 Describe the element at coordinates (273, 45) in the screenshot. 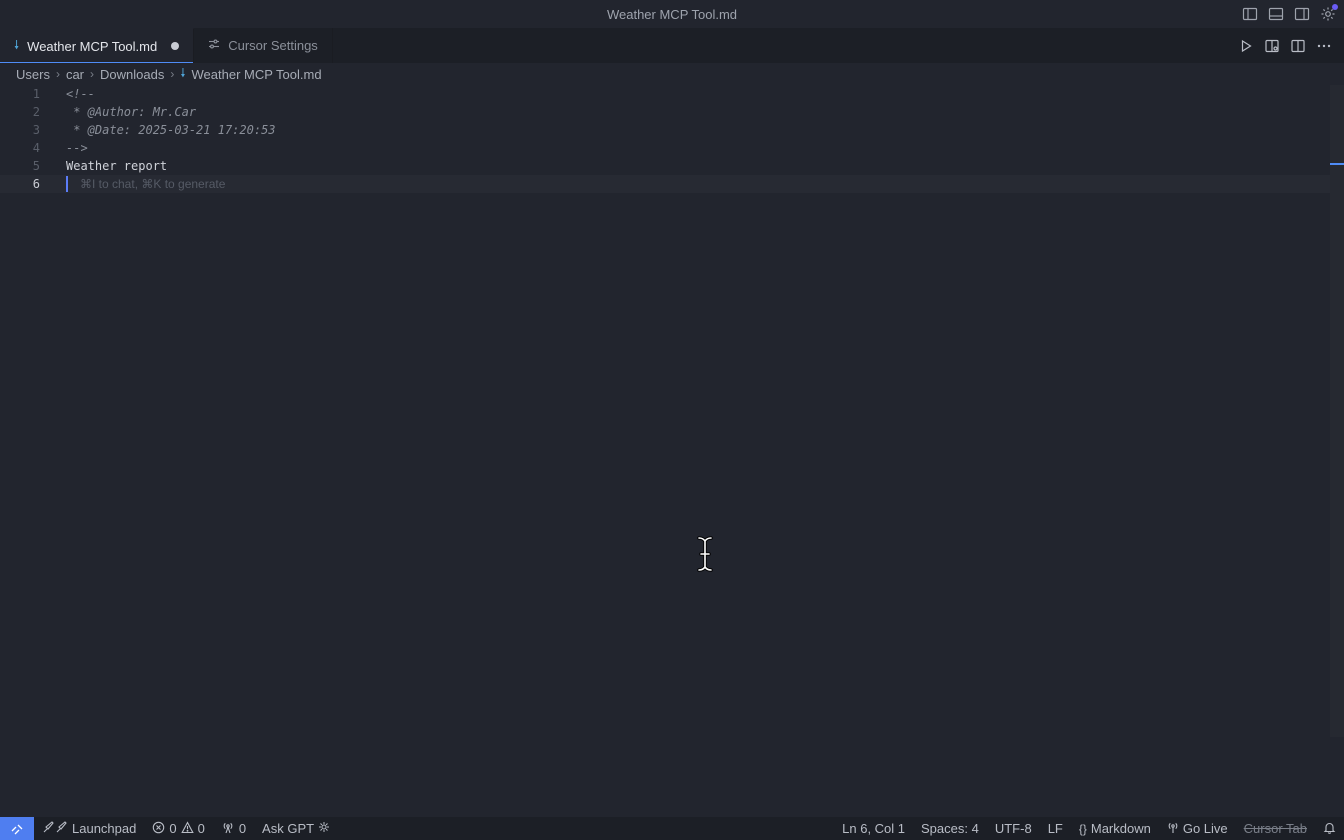

I see `tab-label: Cursor Settings` at that location.